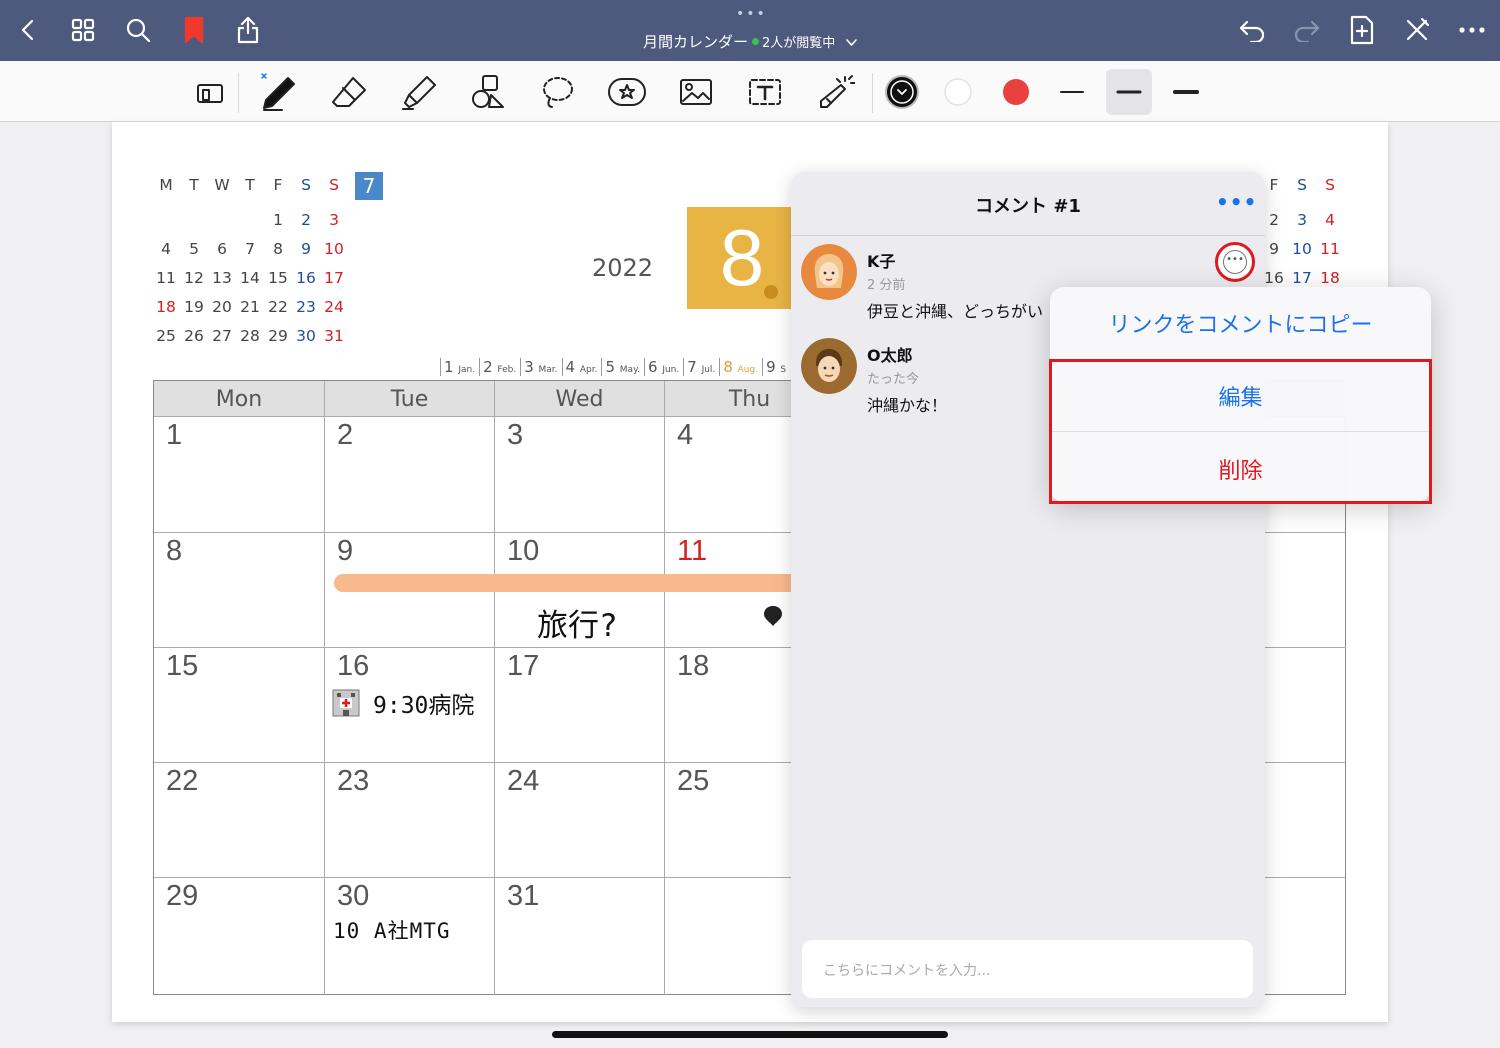 This screenshot has height=1048, width=1500. I want to click on screen-mode-icon, so click(211, 92).